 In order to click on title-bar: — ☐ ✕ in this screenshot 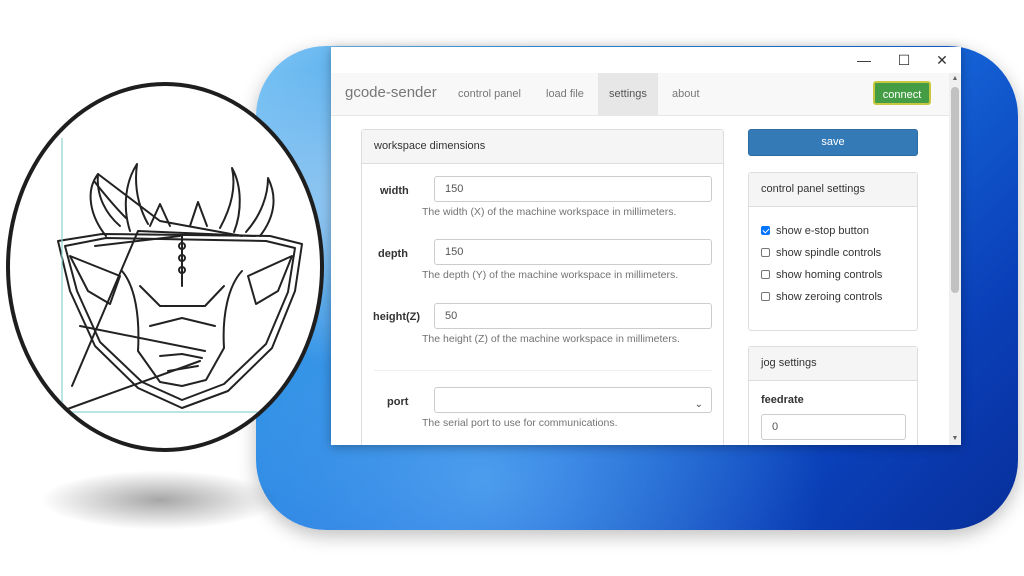, I will do `click(646, 60)`.